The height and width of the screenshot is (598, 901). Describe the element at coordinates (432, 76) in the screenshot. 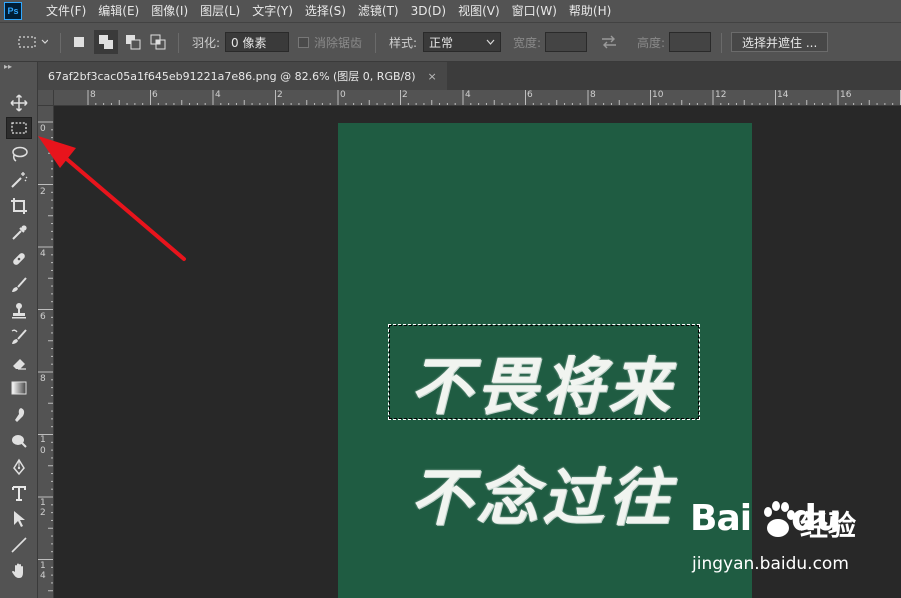

I see `close-tab-icon: ×` at that location.